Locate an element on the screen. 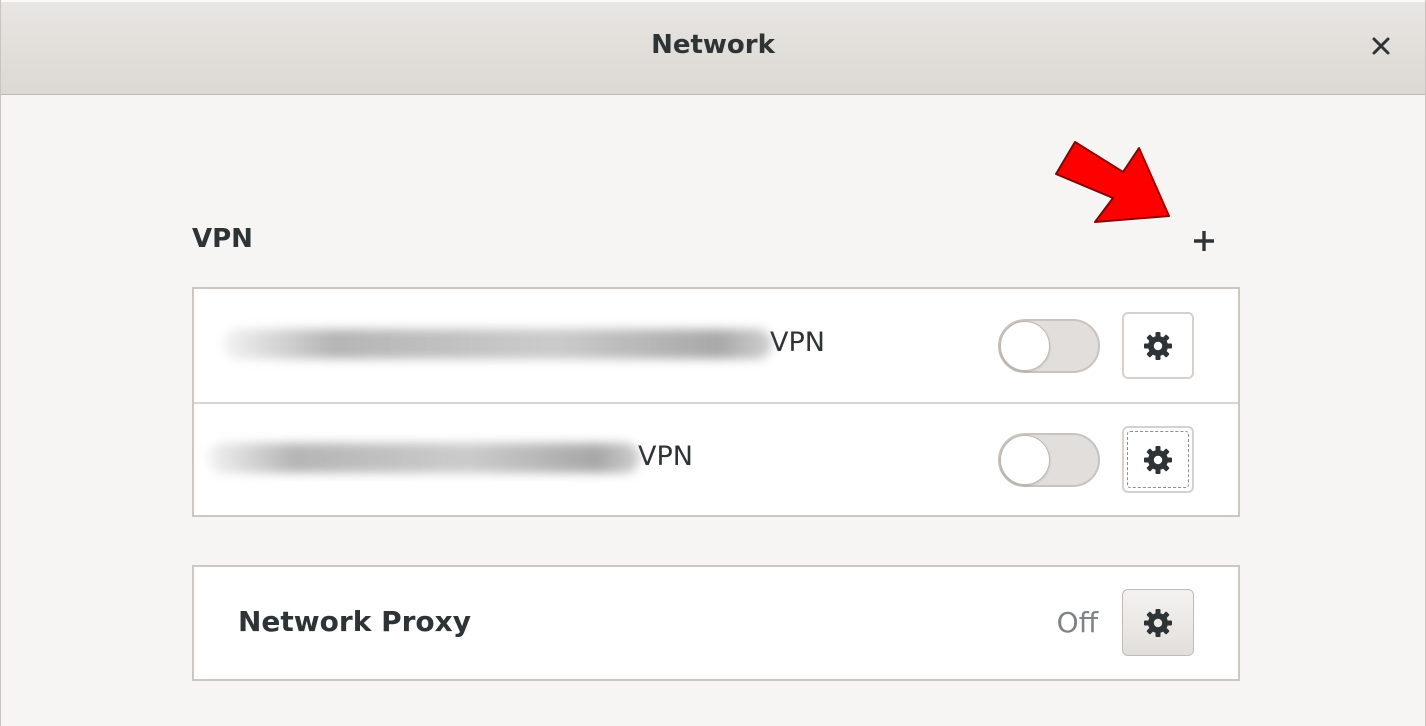  close-button is located at coordinates (1381, 46).